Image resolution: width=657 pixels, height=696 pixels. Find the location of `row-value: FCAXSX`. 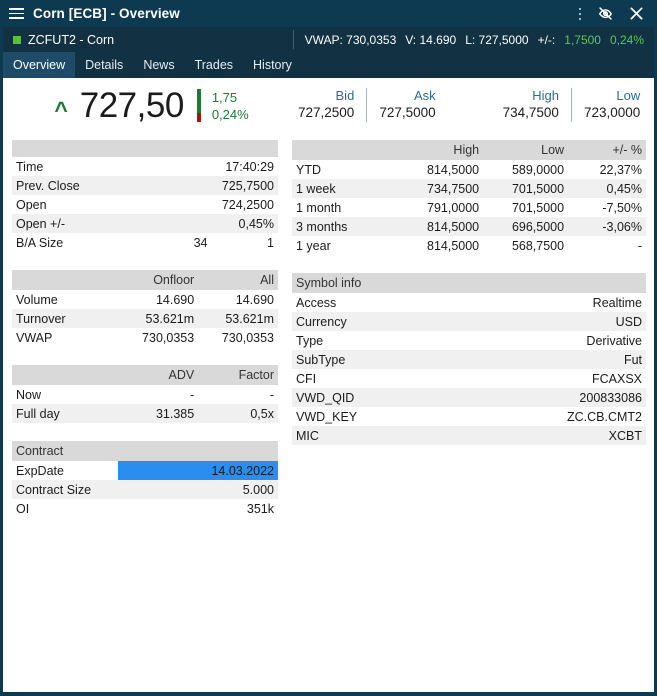

row-value: FCAXSX is located at coordinates (539, 378).